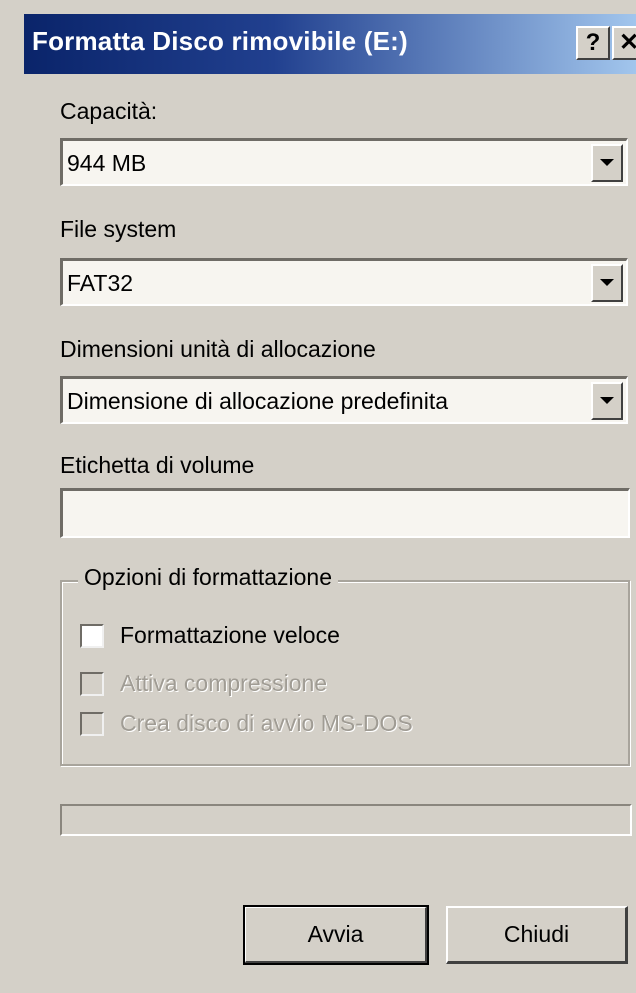 The width and height of the screenshot is (636, 993). What do you see at coordinates (624, 43) in the screenshot?
I see `close-window-button: ✕` at bounding box center [624, 43].